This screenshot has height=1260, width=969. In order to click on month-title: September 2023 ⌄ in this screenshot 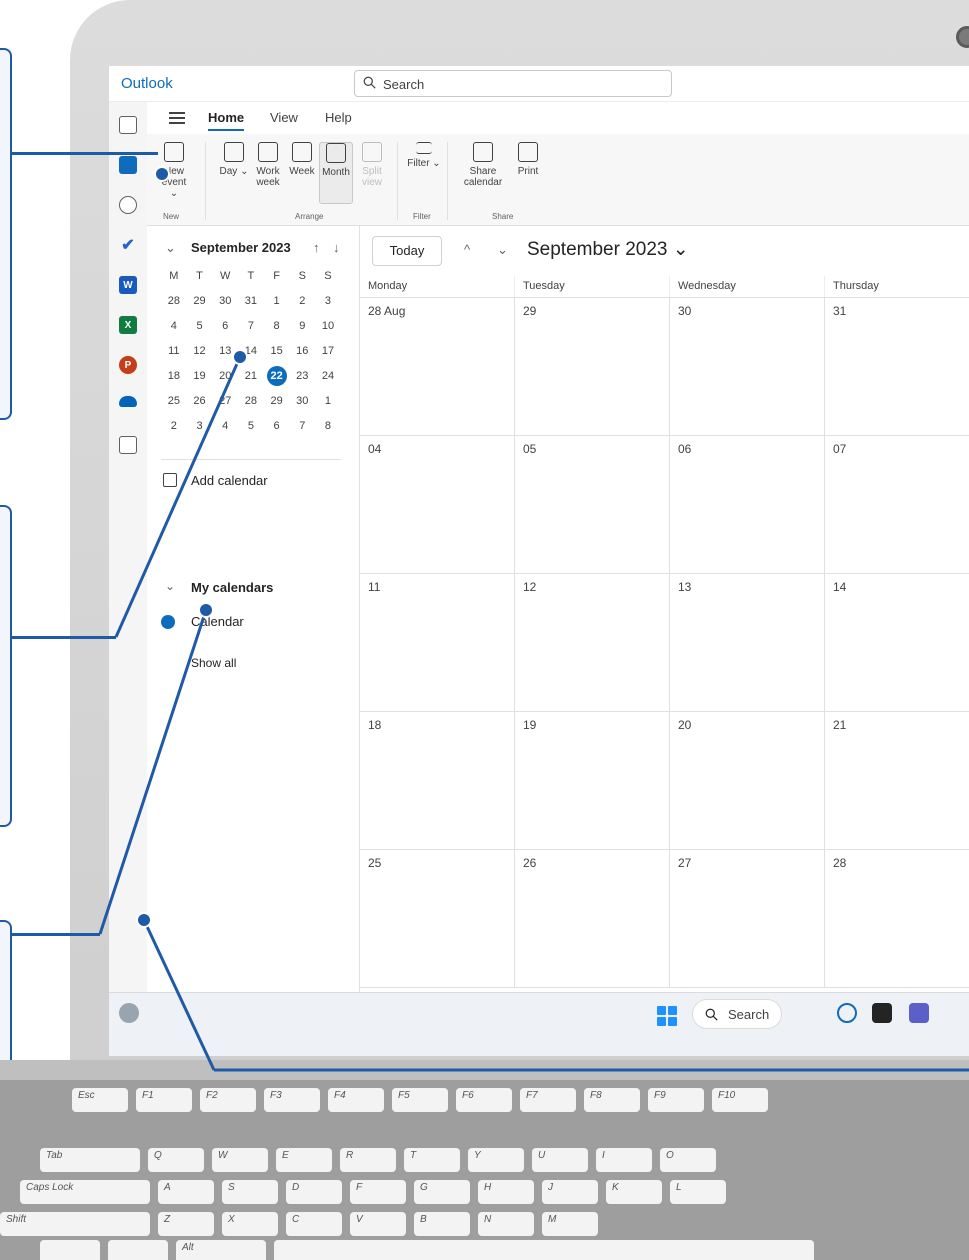, I will do `click(608, 249)`.